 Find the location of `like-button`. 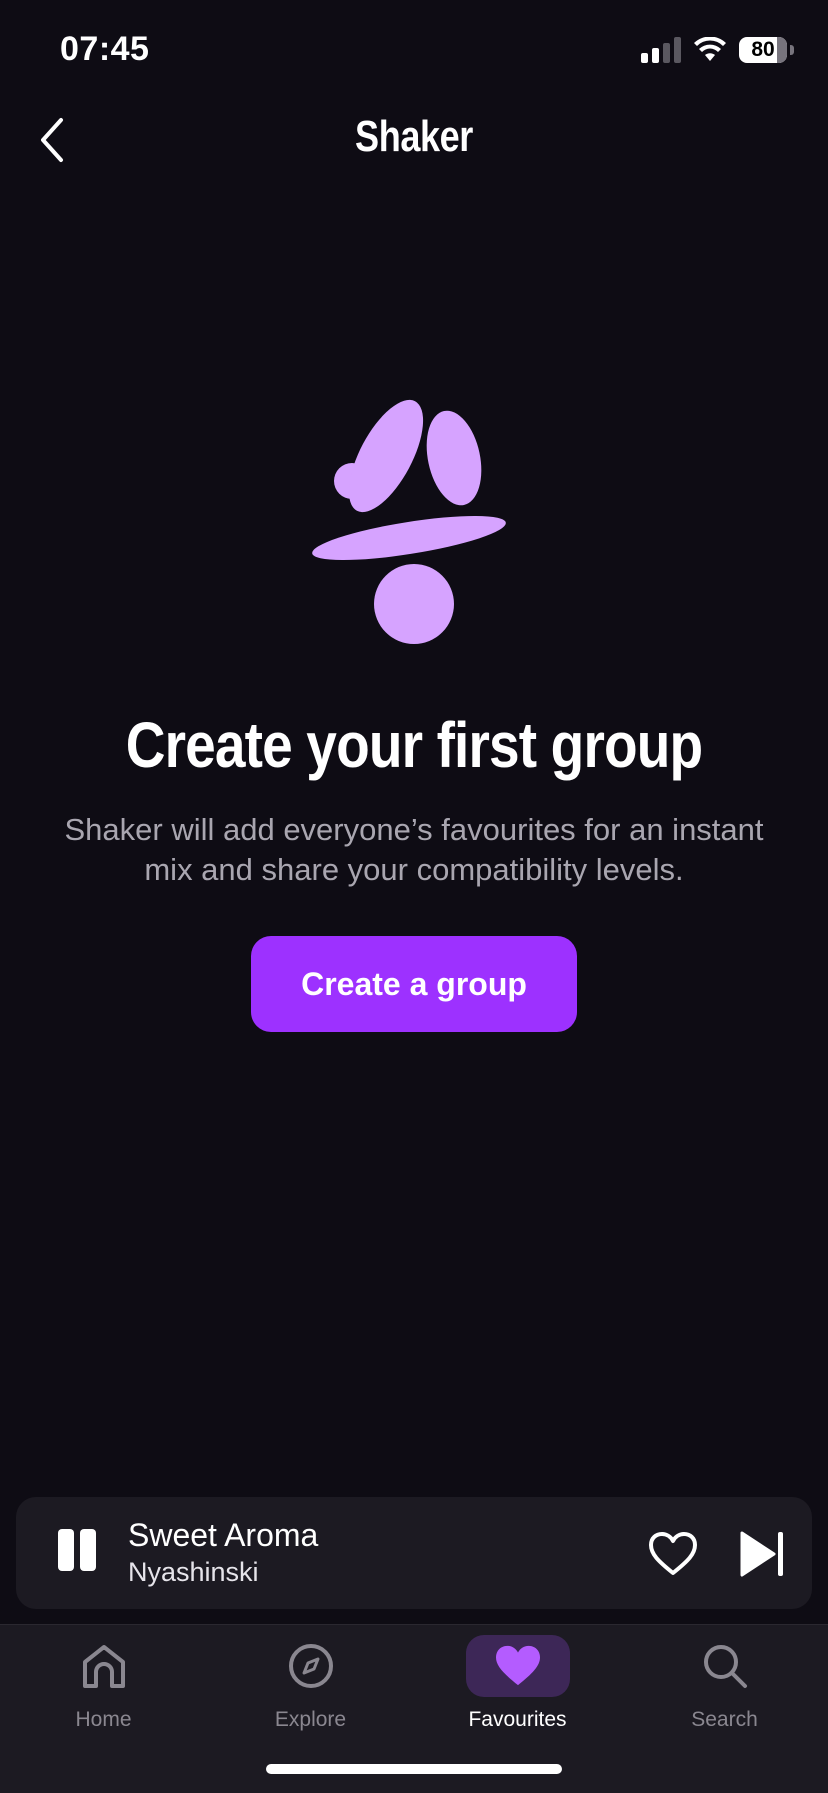

like-button is located at coordinates (673, 1554).